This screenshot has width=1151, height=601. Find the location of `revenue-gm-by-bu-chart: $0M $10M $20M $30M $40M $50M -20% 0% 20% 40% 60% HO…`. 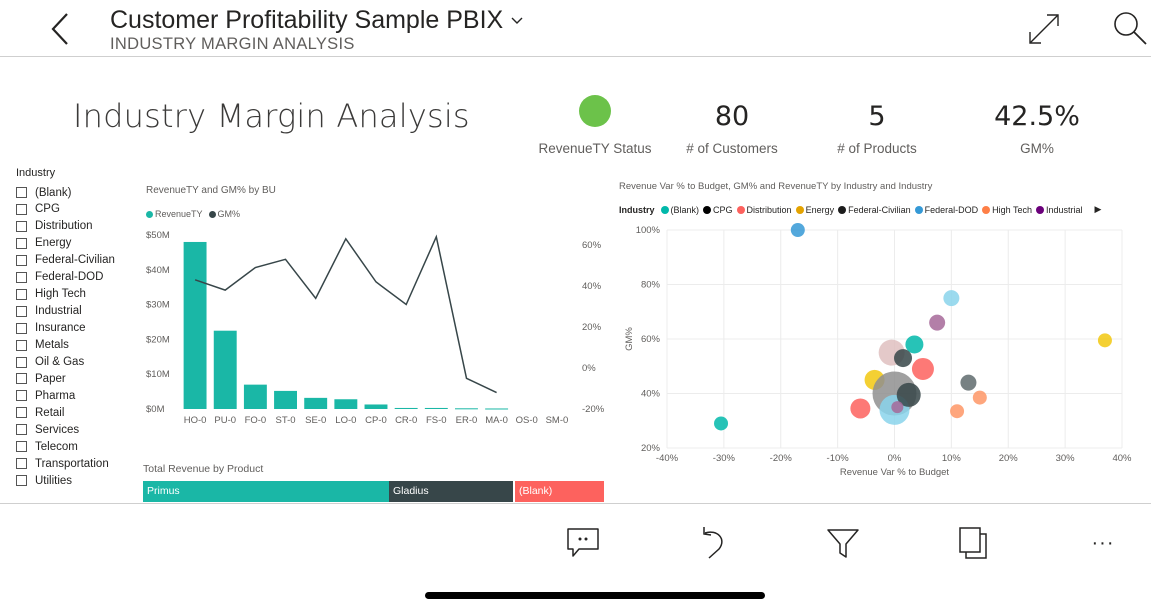

revenue-gm-by-bu-chart: $0M $10M $20M $30M $40M $50M -20% 0% 20% 40% 60% HO… is located at coordinates (375, 330).